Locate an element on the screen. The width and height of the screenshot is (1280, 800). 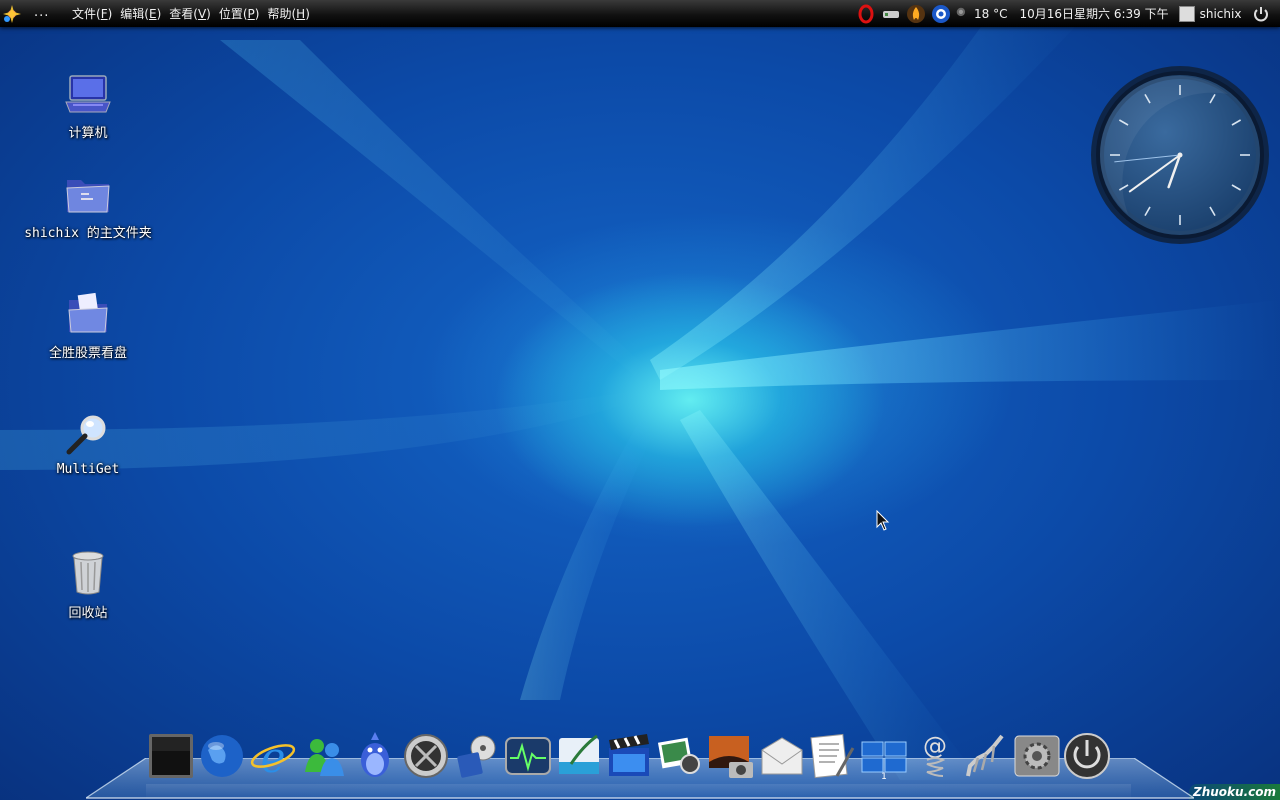
system-monitor-icon is located at coordinates (527, 756).